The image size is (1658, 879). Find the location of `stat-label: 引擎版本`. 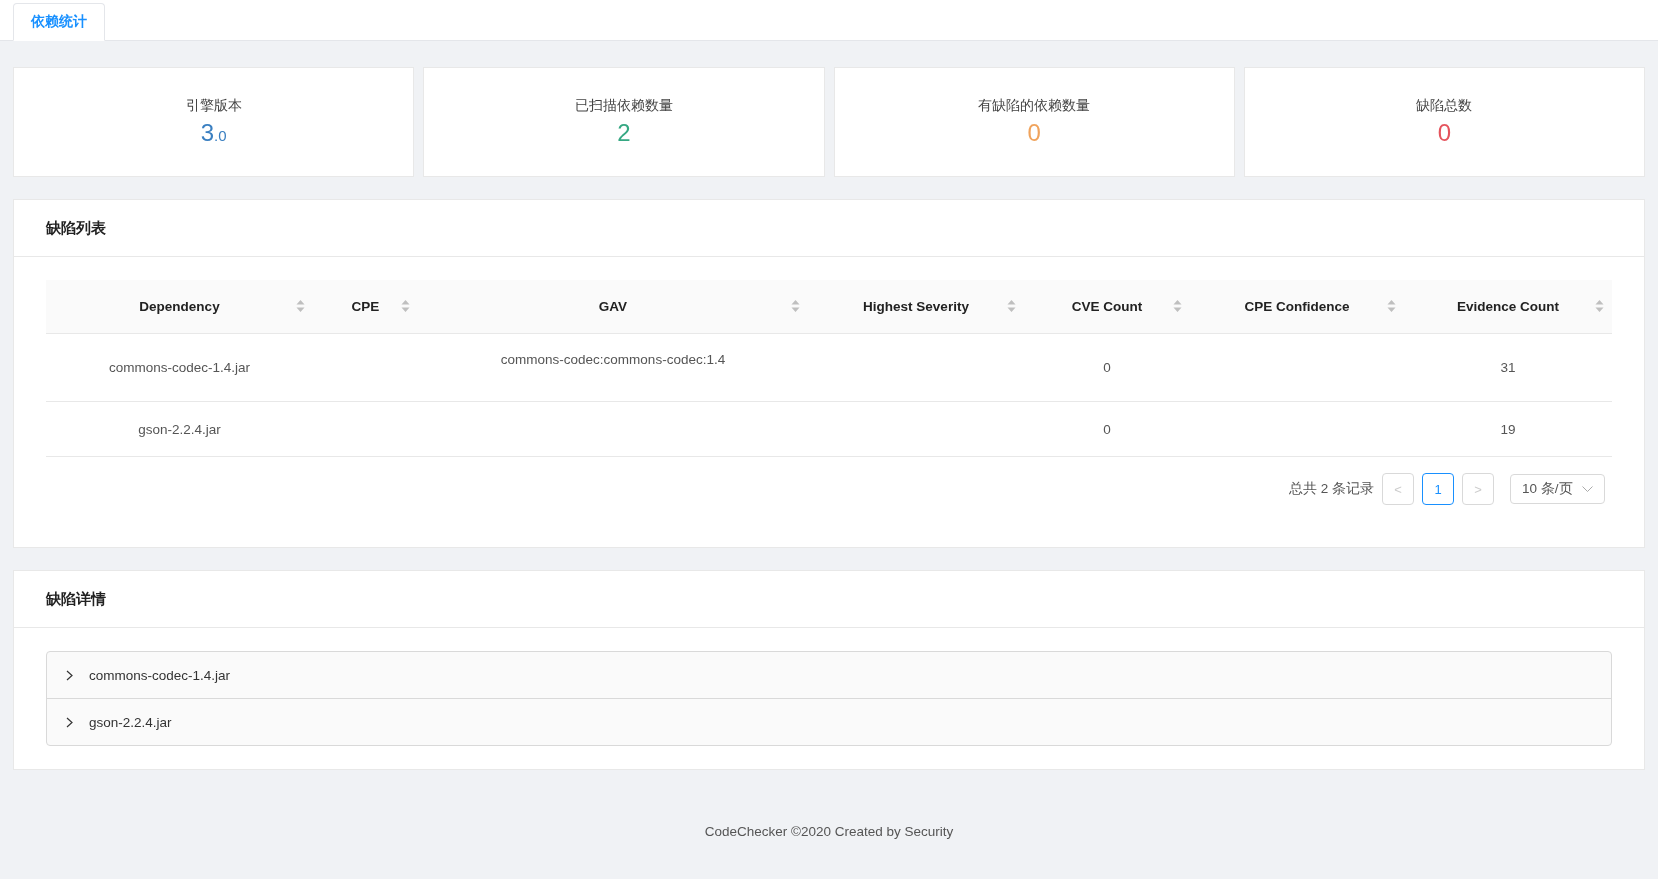

stat-label: 引擎版本 is located at coordinates (213, 106).